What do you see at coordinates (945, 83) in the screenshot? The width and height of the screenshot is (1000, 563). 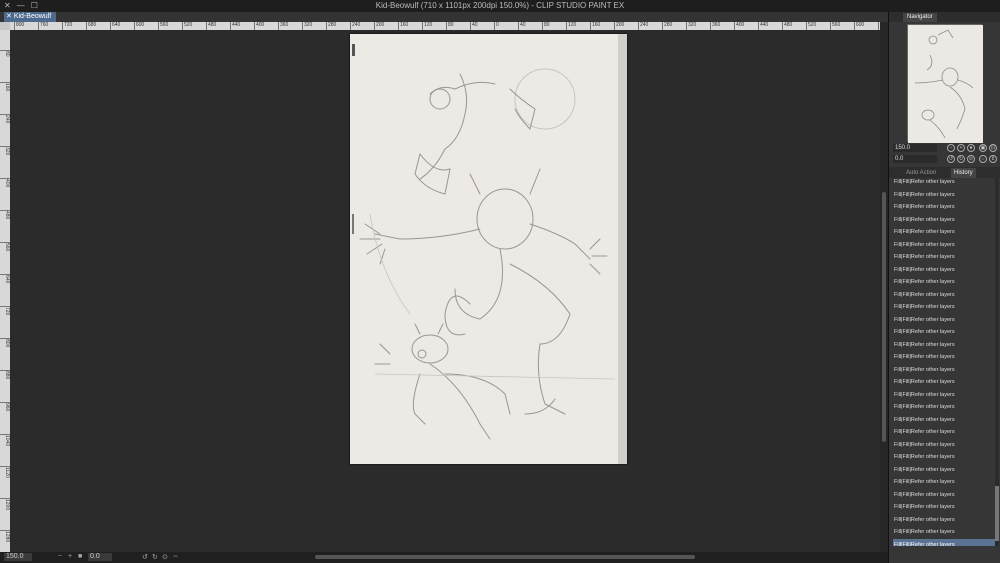 I see `navigator-preview` at bounding box center [945, 83].